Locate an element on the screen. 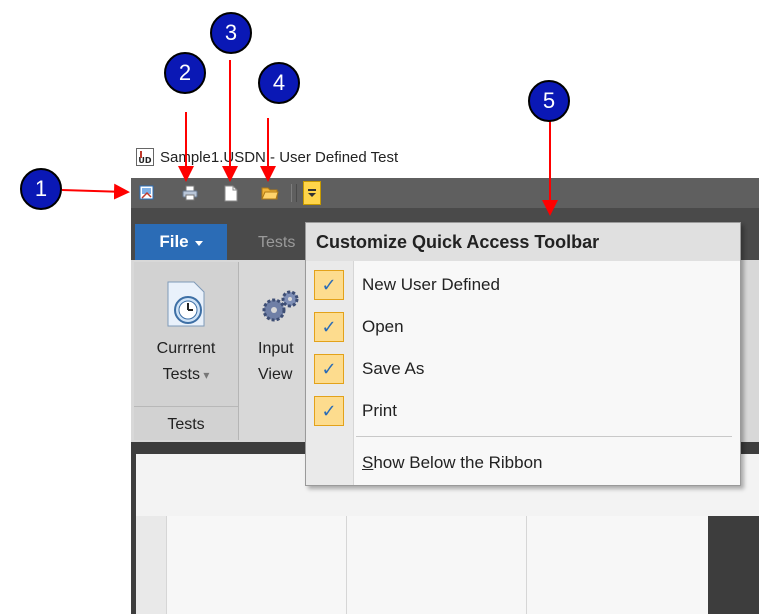 This screenshot has width=759, height=614. window-title: Sample1.USDN - User Defined Test is located at coordinates (279, 157).